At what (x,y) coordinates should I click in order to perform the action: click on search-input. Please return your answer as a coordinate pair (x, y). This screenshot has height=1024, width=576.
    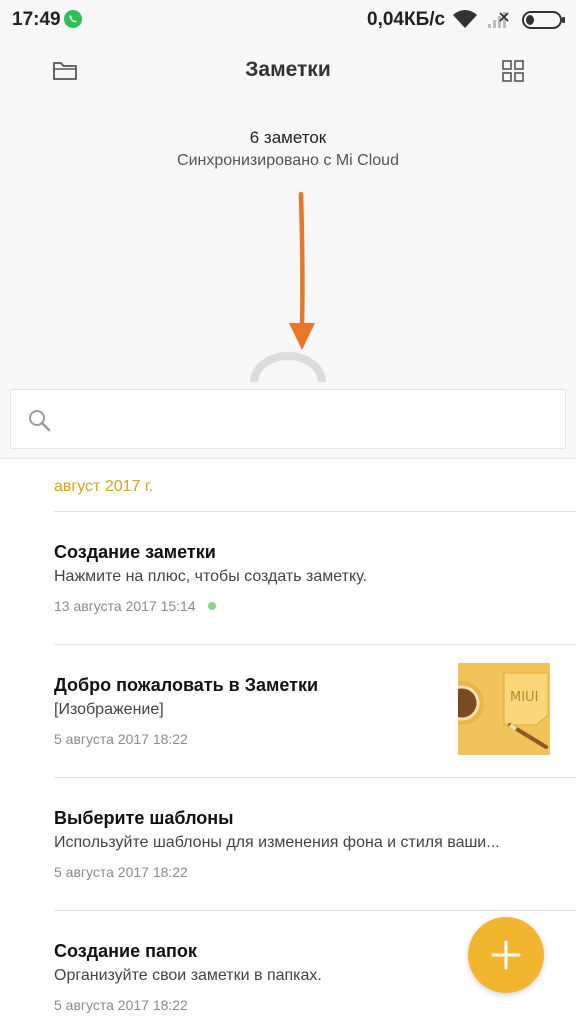
    Looking at the image, I should click on (308, 420).